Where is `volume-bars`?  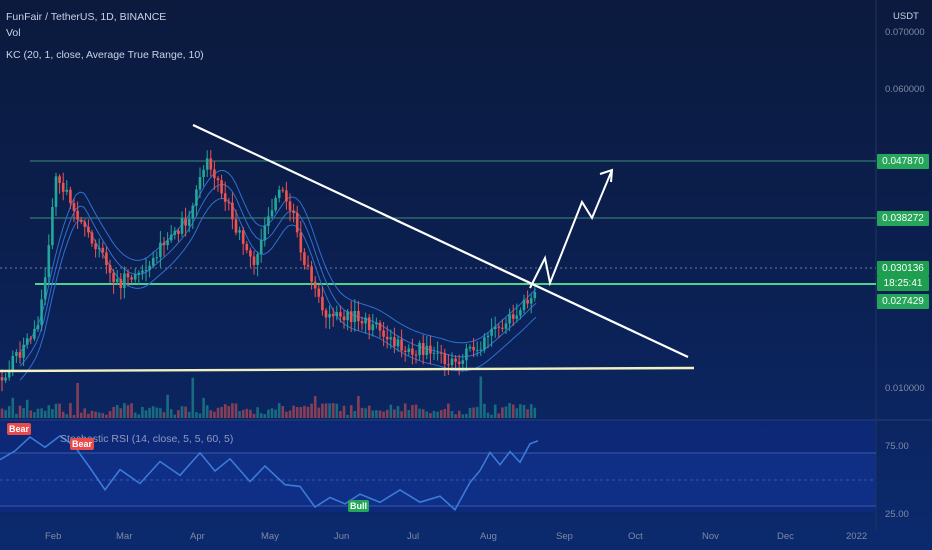 volume-bars is located at coordinates (268, 397).